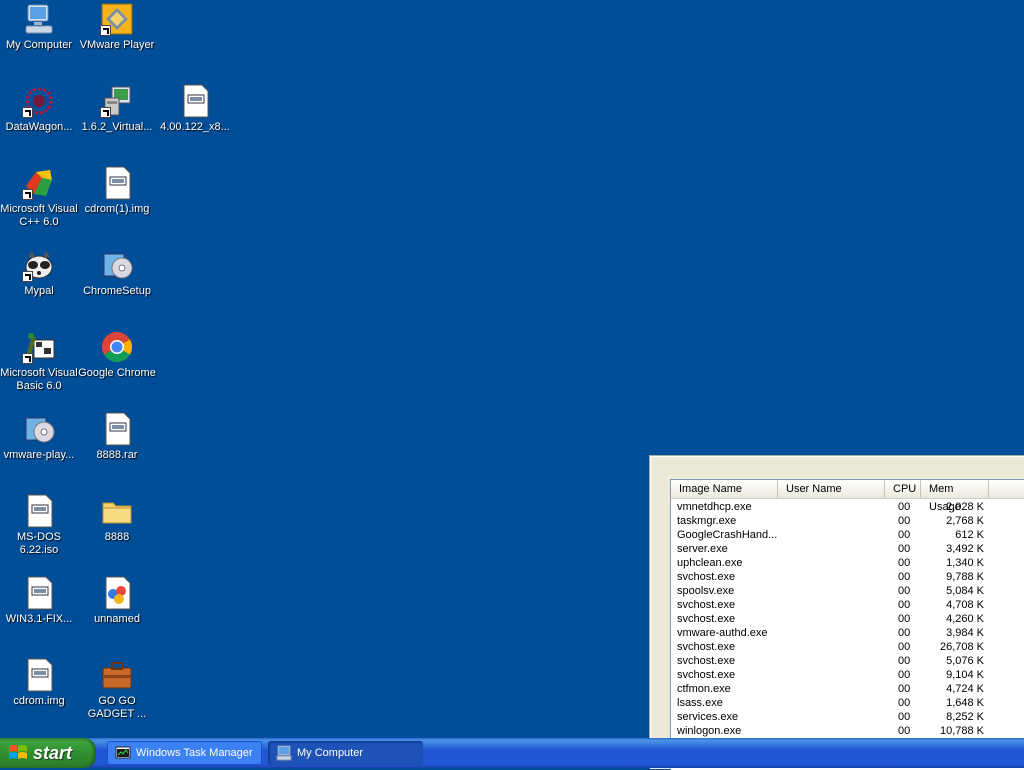  Describe the element at coordinates (117, 45) in the screenshot. I see `desktop-icon-label: VMware Player` at that location.